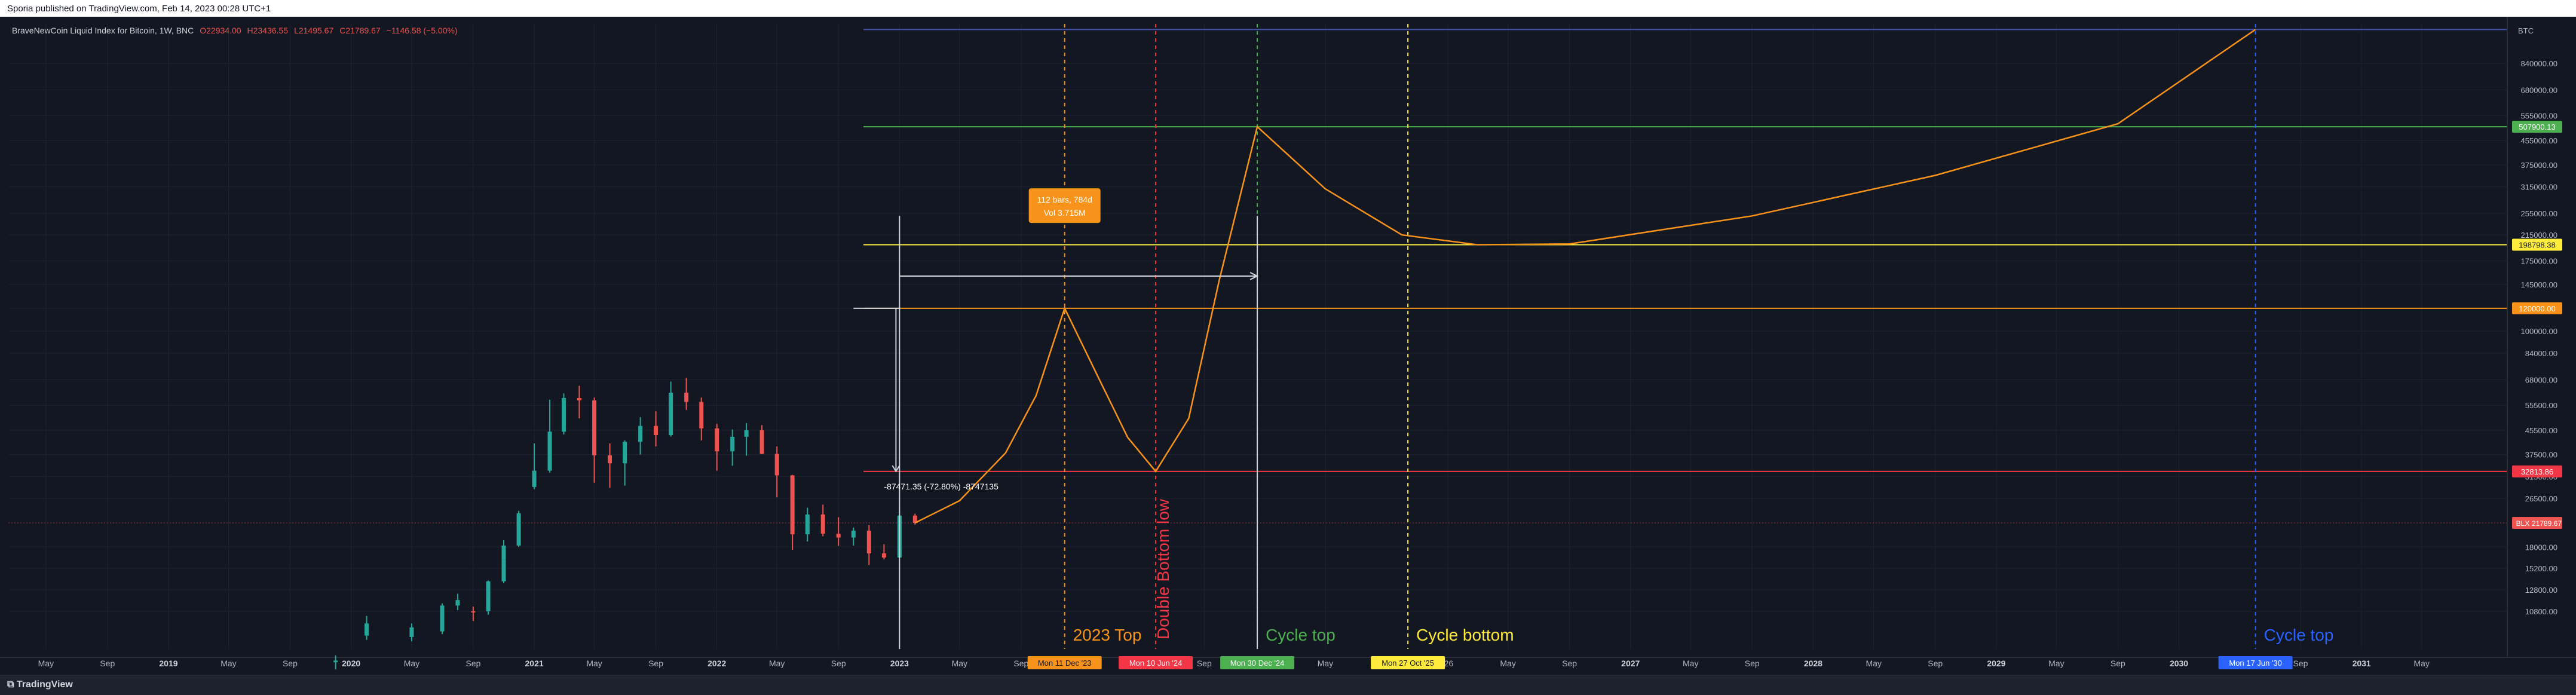 The height and width of the screenshot is (695, 2576). I want to click on price-tick-label: 215000.00, so click(2539, 235).